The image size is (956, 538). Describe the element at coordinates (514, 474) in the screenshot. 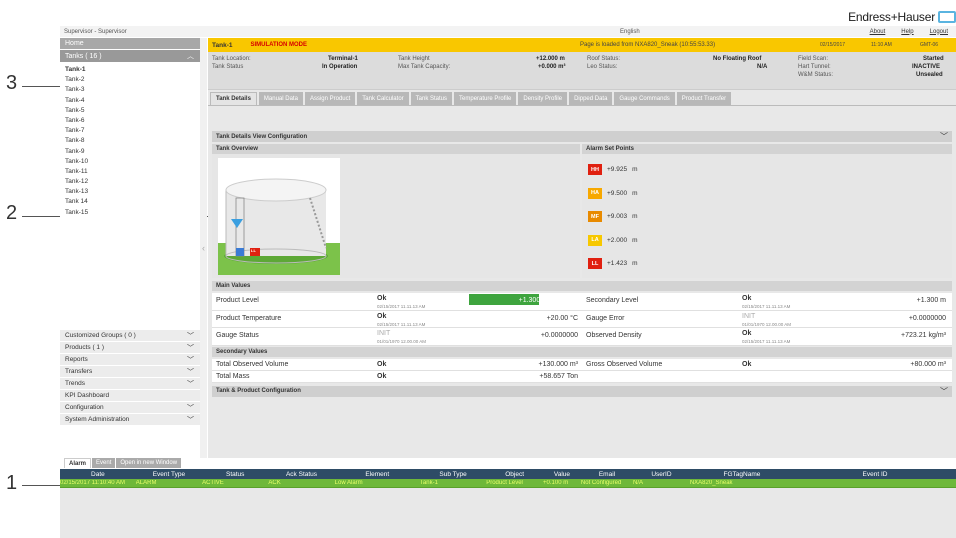

I see `alarm-column-header: Object` at that location.